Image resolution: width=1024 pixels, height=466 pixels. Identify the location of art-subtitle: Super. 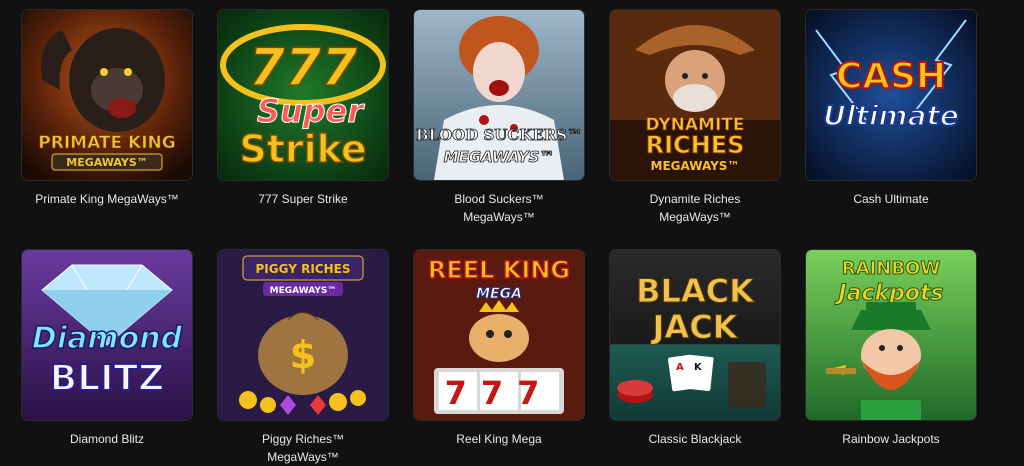
(311, 111).